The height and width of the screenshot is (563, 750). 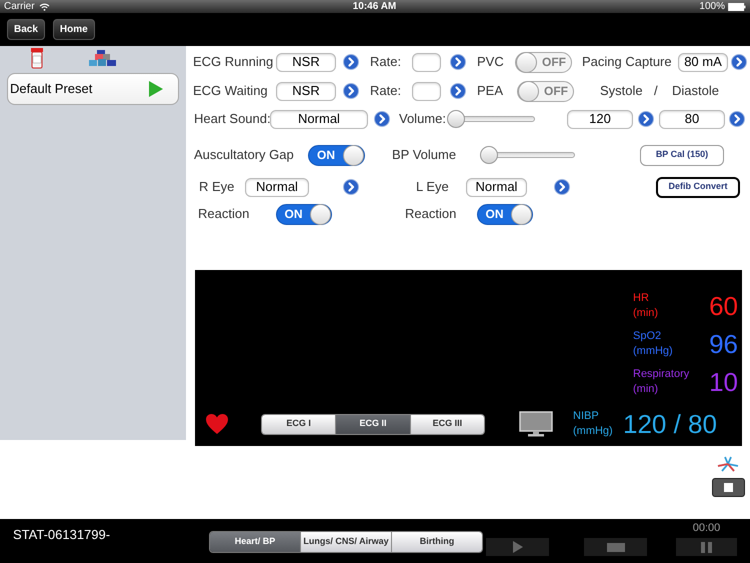 I want to click on vital-value: 120 / 80, so click(x=670, y=424).